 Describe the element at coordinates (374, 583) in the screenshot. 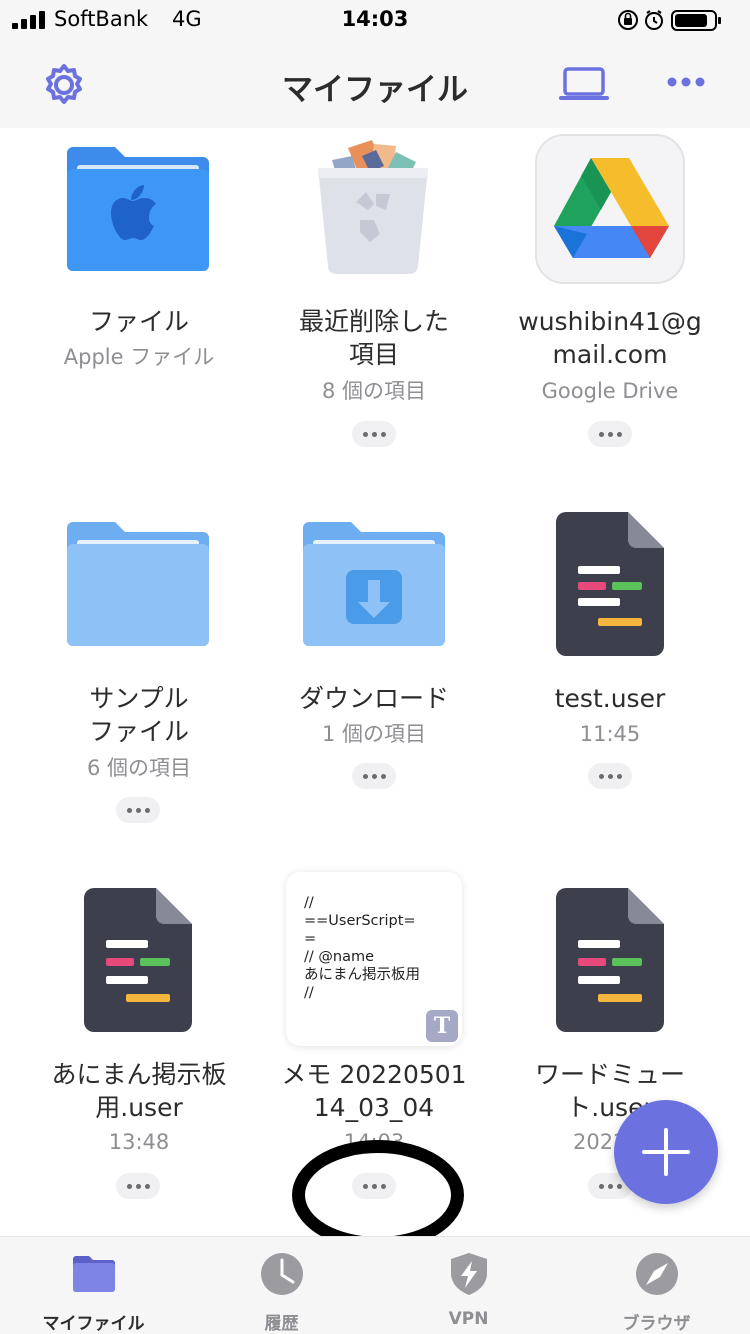

I see `download-folder-icon` at that location.